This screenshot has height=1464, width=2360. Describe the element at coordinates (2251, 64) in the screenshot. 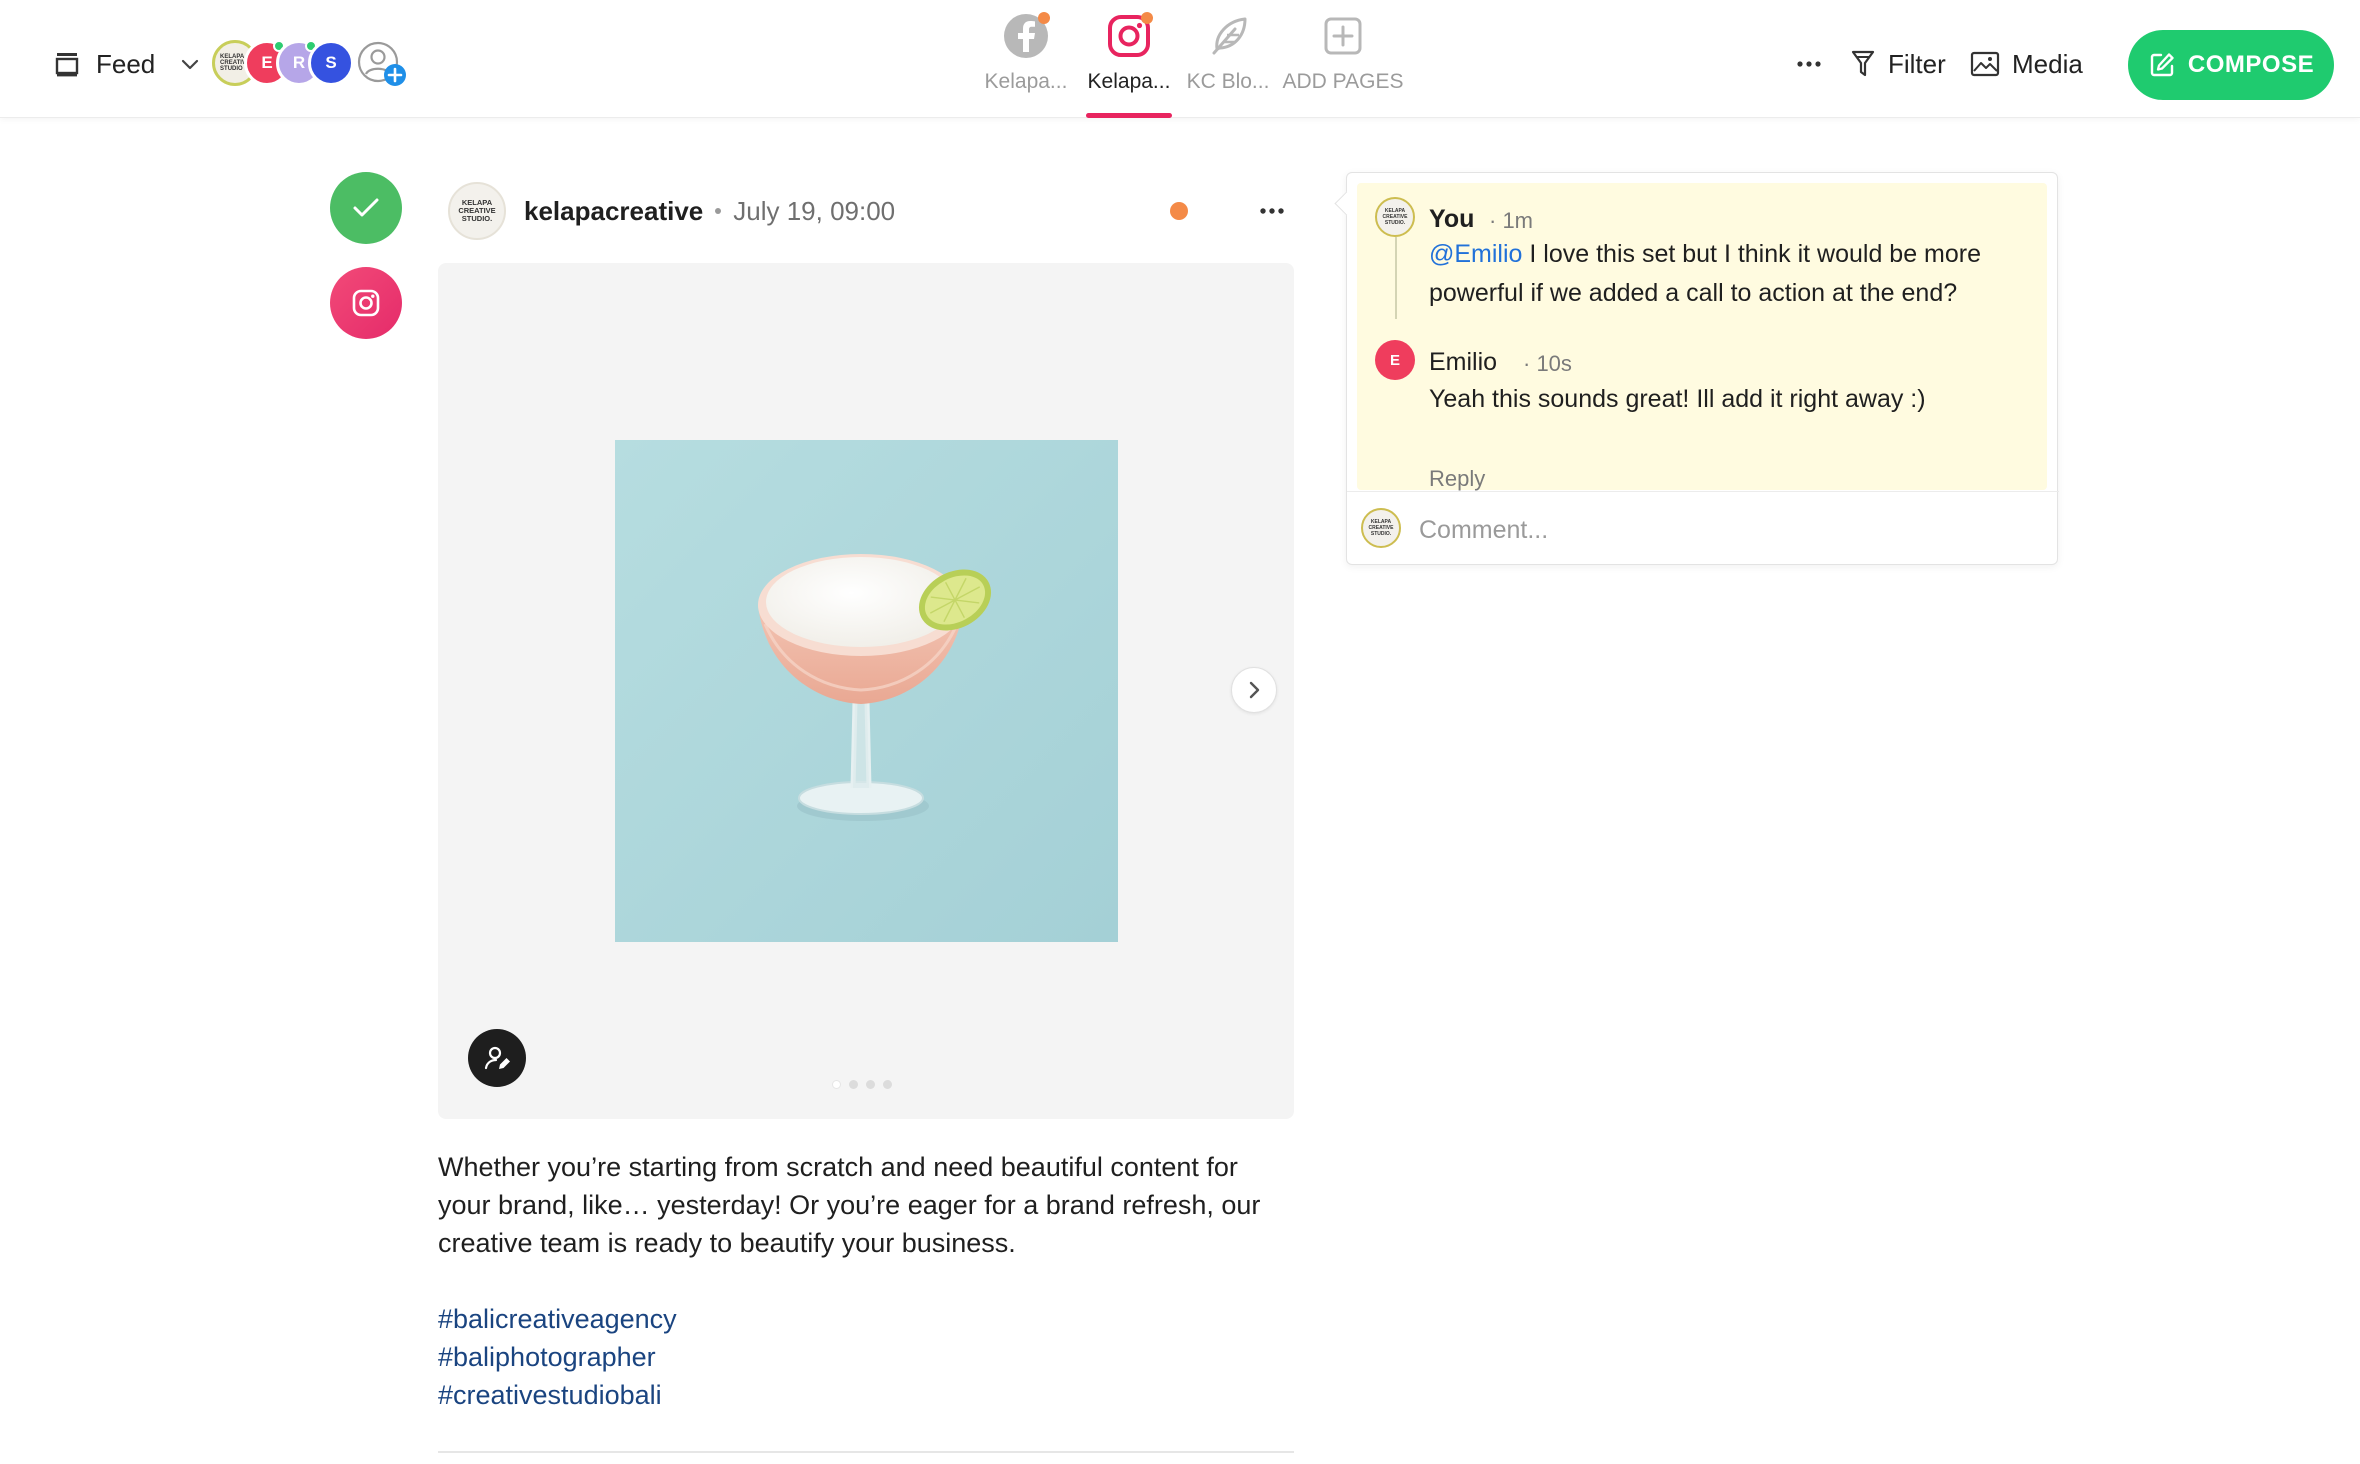

I see `compose-label: COMPOSE` at that location.